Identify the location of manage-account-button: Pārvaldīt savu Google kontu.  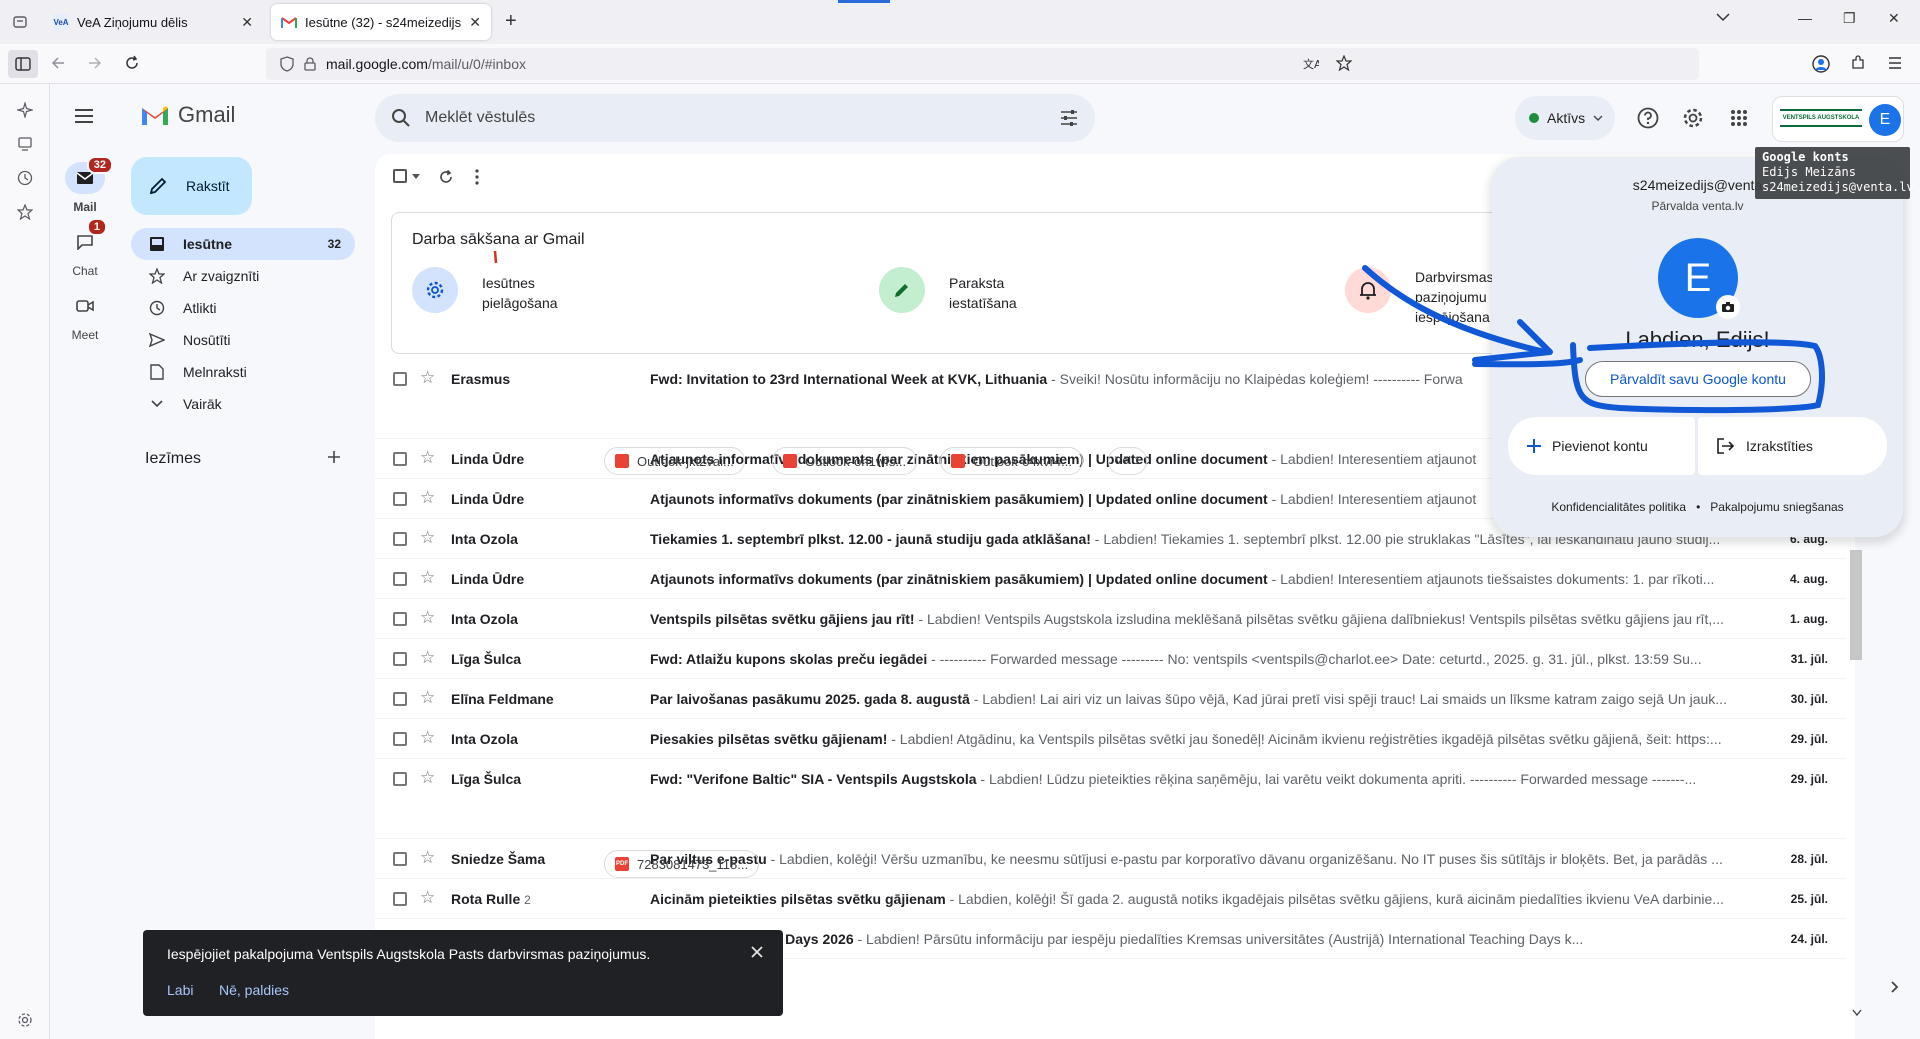
(1698, 379).